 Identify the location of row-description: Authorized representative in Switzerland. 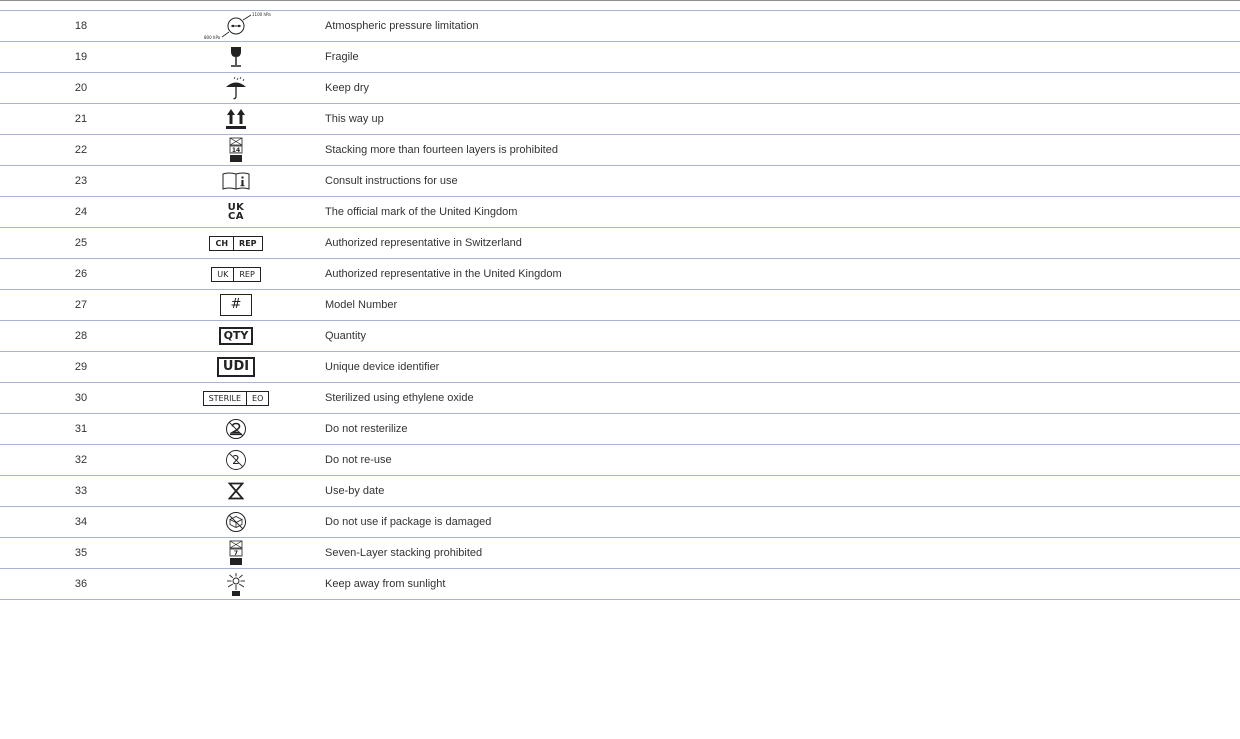
(775, 243).